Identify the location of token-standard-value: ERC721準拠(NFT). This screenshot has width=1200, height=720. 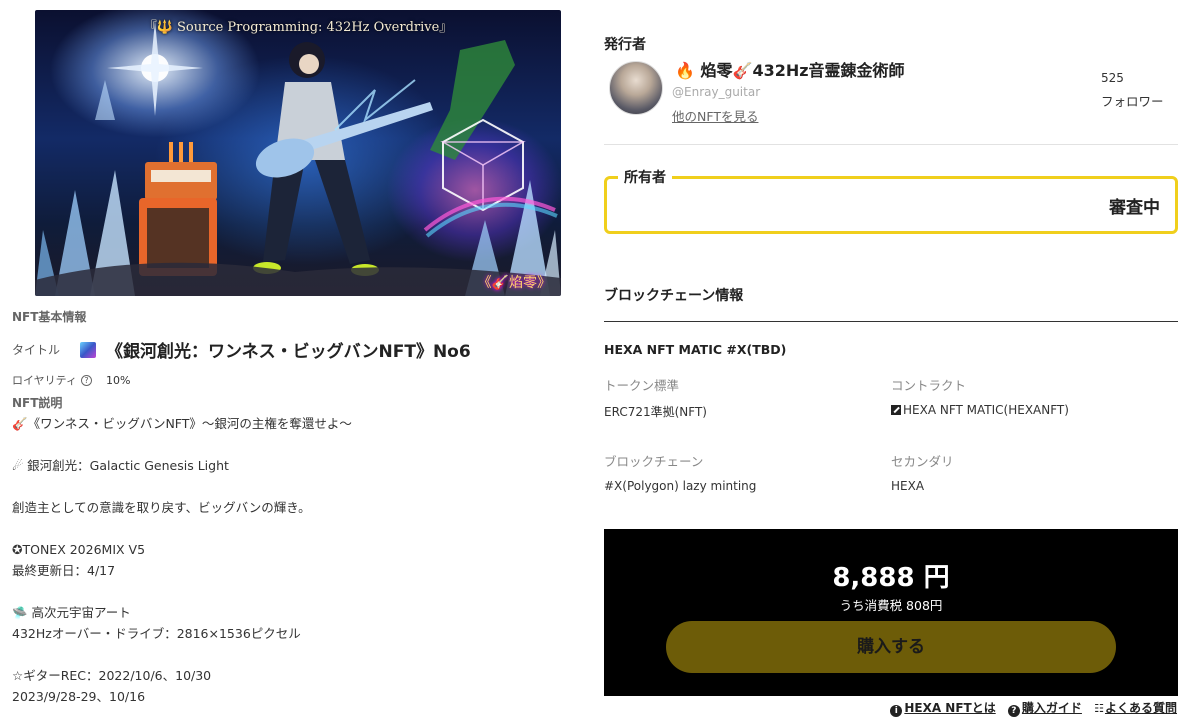
(655, 412).